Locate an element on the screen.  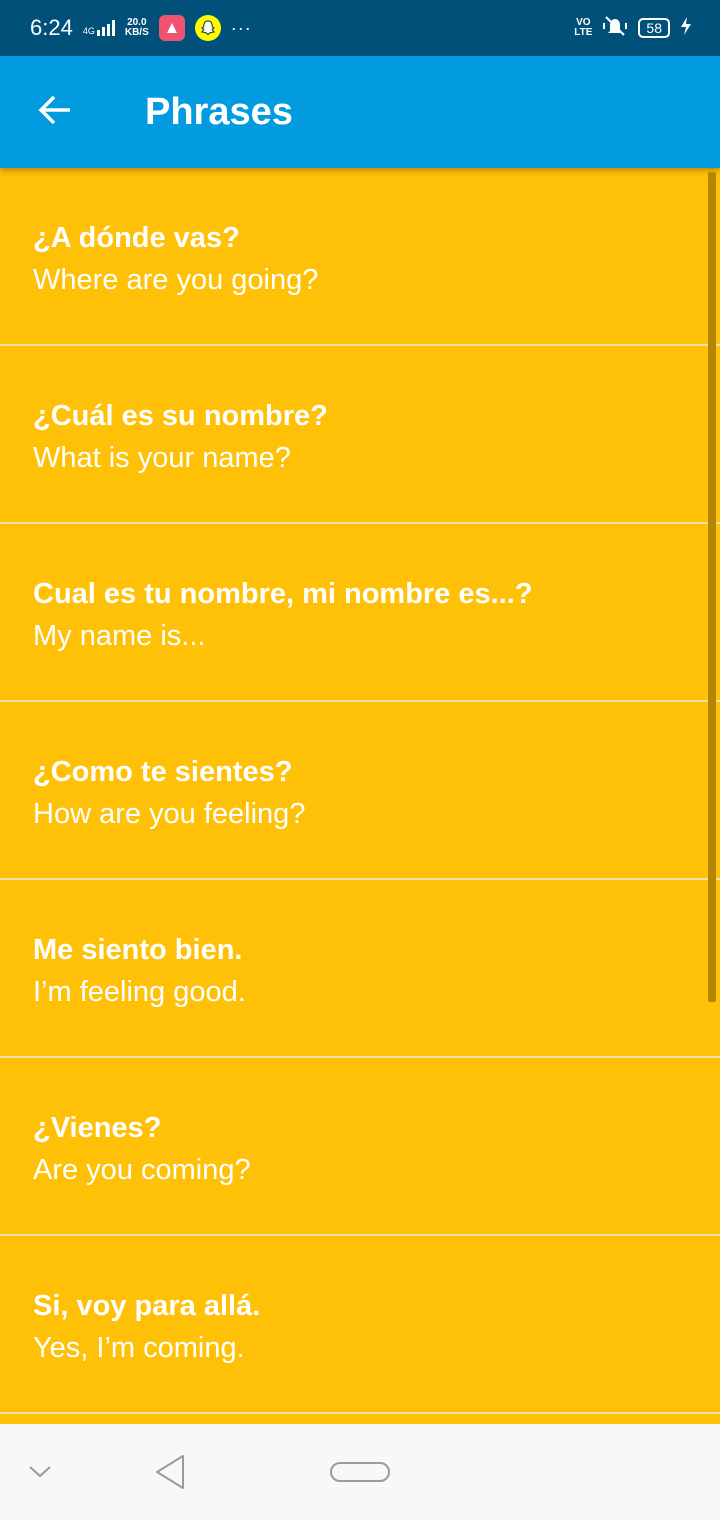
vibrate-icon is located at coordinates (615, 28).